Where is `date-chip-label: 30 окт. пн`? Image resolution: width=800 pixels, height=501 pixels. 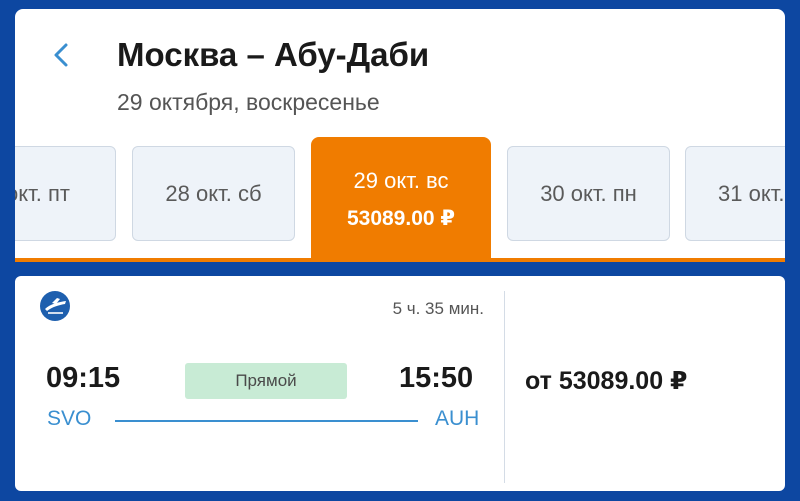 date-chip-label: 30 окт. пн is located at coordinates (588, 193).